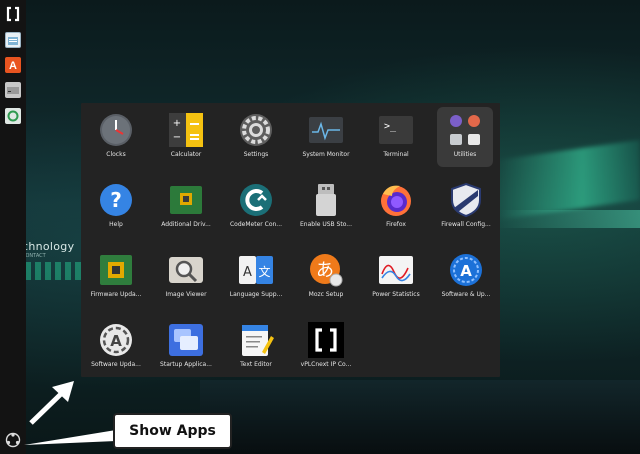 The image size is (640, 454). I want to click on callout-pointer, so click(70, 437).